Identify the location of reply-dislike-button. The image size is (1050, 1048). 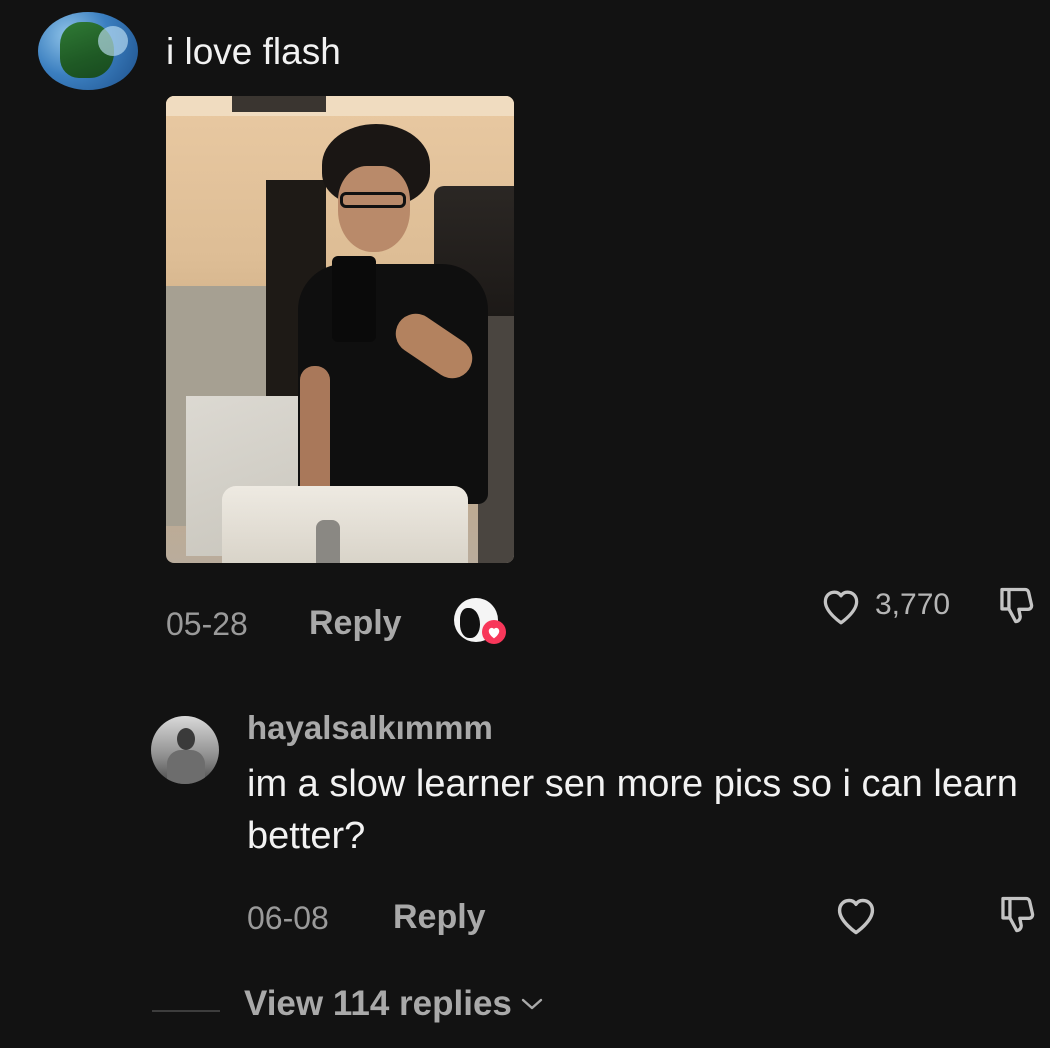
(1018, 915).